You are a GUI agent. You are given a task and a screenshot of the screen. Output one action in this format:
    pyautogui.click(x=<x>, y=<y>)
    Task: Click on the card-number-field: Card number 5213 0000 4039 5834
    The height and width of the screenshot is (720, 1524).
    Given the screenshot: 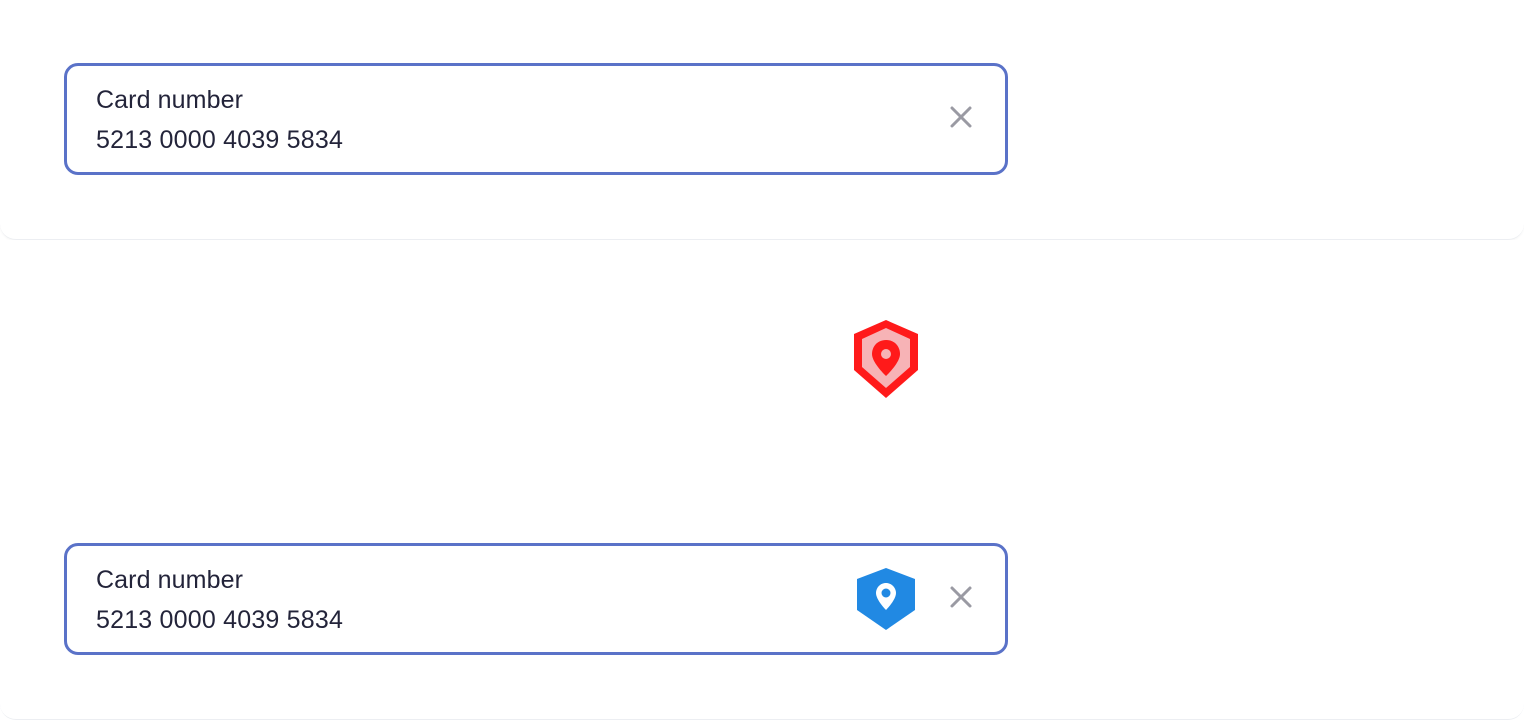 What is the action you would take?
    pyautogui.click(x=536, y=119)
    